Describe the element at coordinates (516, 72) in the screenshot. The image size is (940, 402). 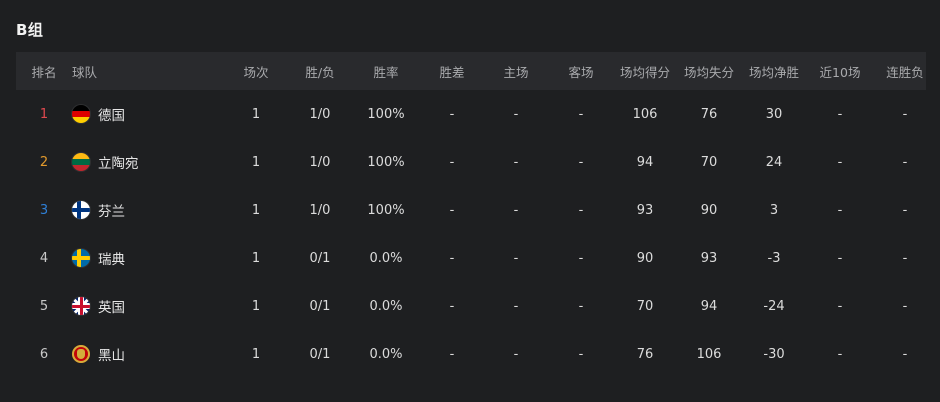
I see `header-home: 主场` at that location.